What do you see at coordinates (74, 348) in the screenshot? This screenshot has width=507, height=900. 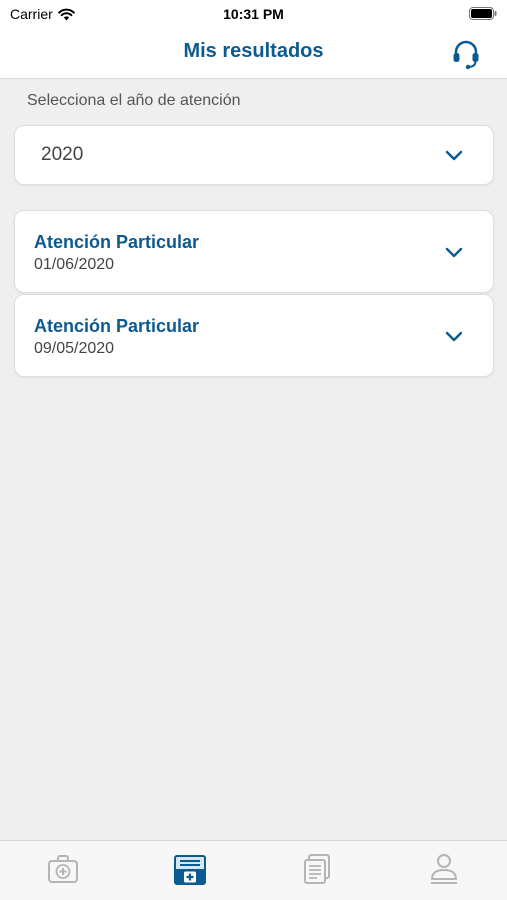 I see `result-date: 09/05/2020` at bounding box center [74, 348].